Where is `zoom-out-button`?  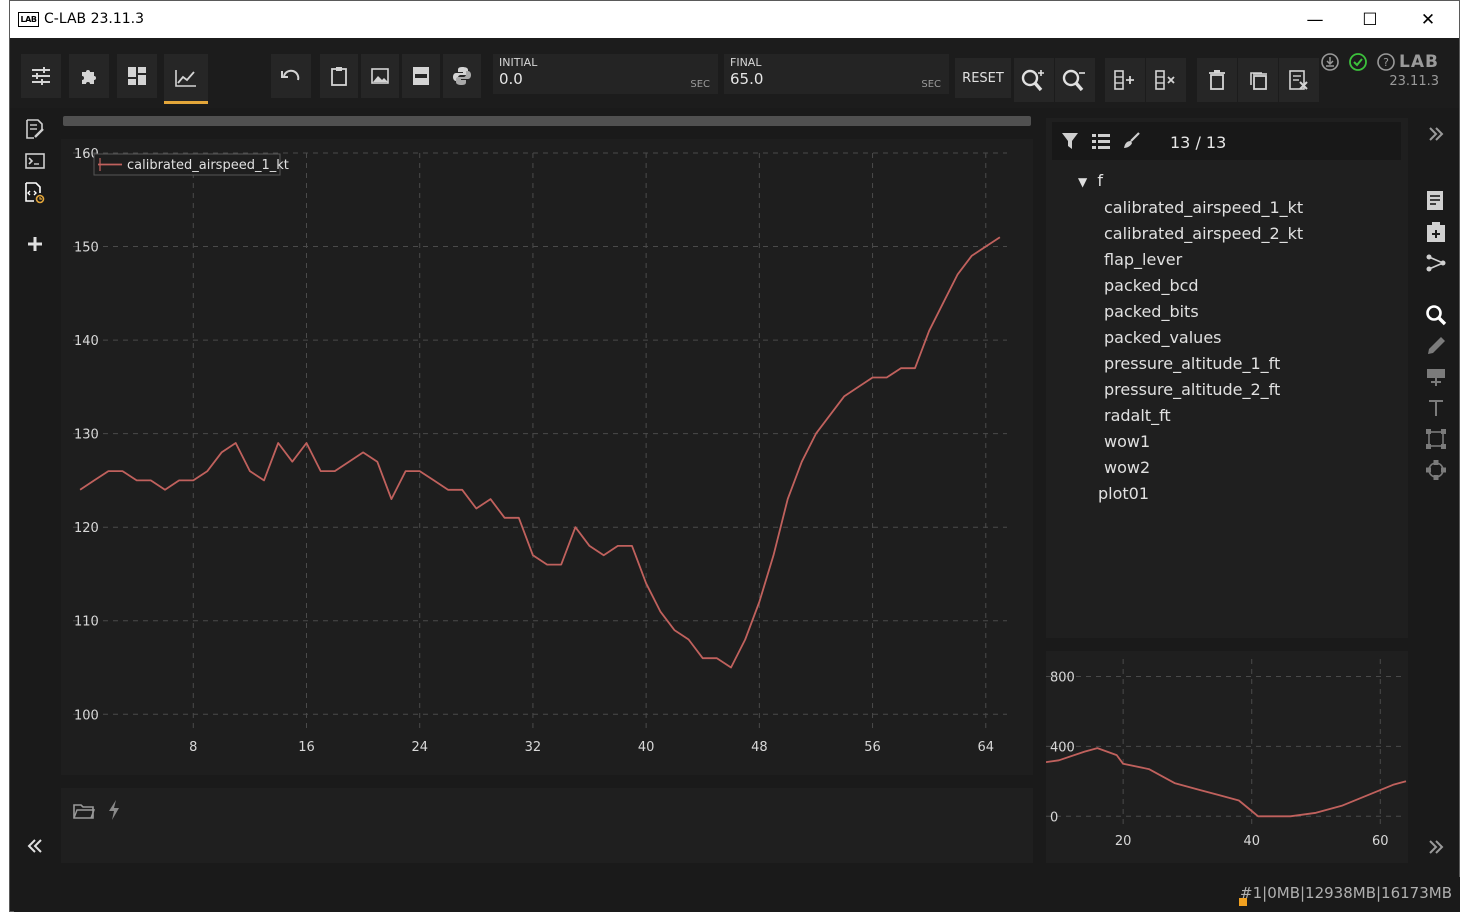
zoom-out-button is located at coordinates (1075, 80).